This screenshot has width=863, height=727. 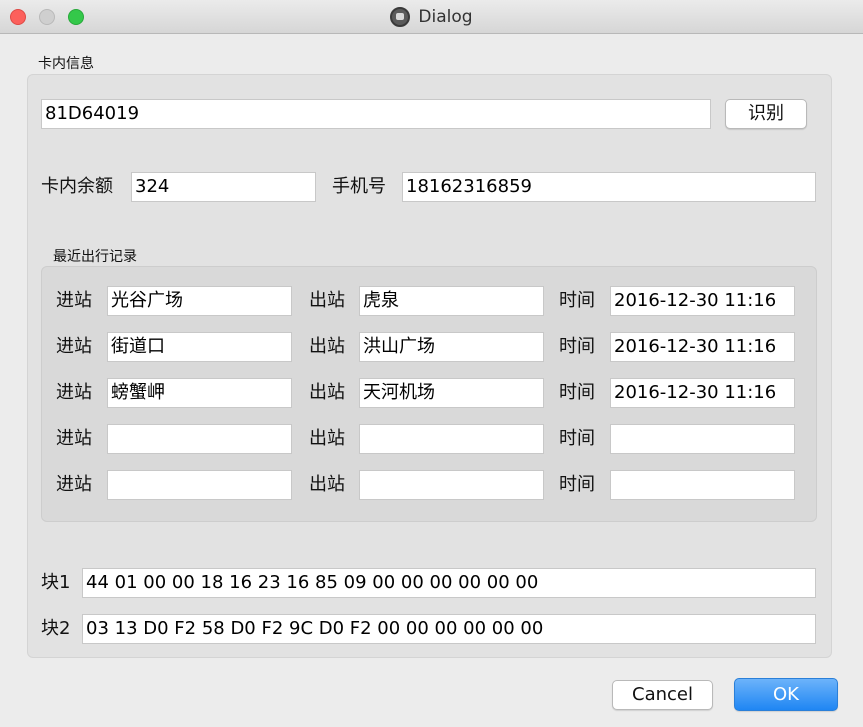 I want to click on entry-field: 螃蟹岬, so click(x=199, y=393).